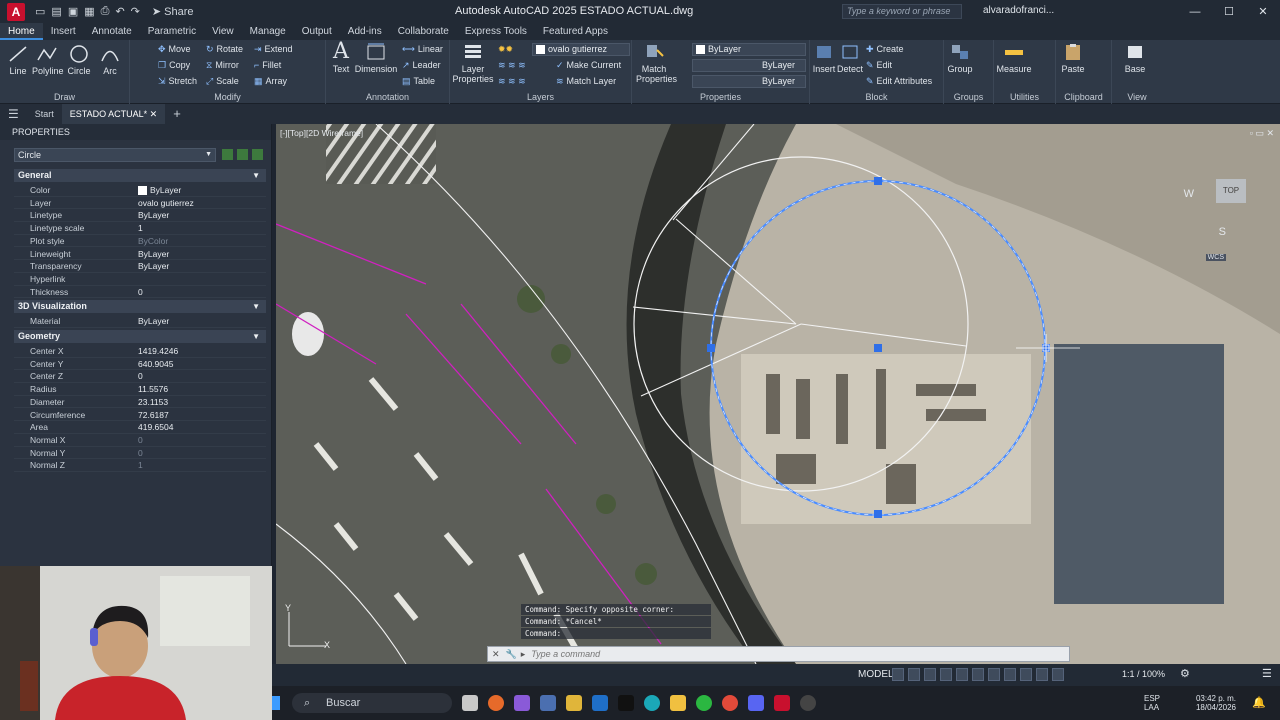 The width and height of the screenshot is (1280, 720). What do you see at coordinates (1263, 11) in the screenshot?
I see `close-icon: ✕` at bounding box center [1263, 11].